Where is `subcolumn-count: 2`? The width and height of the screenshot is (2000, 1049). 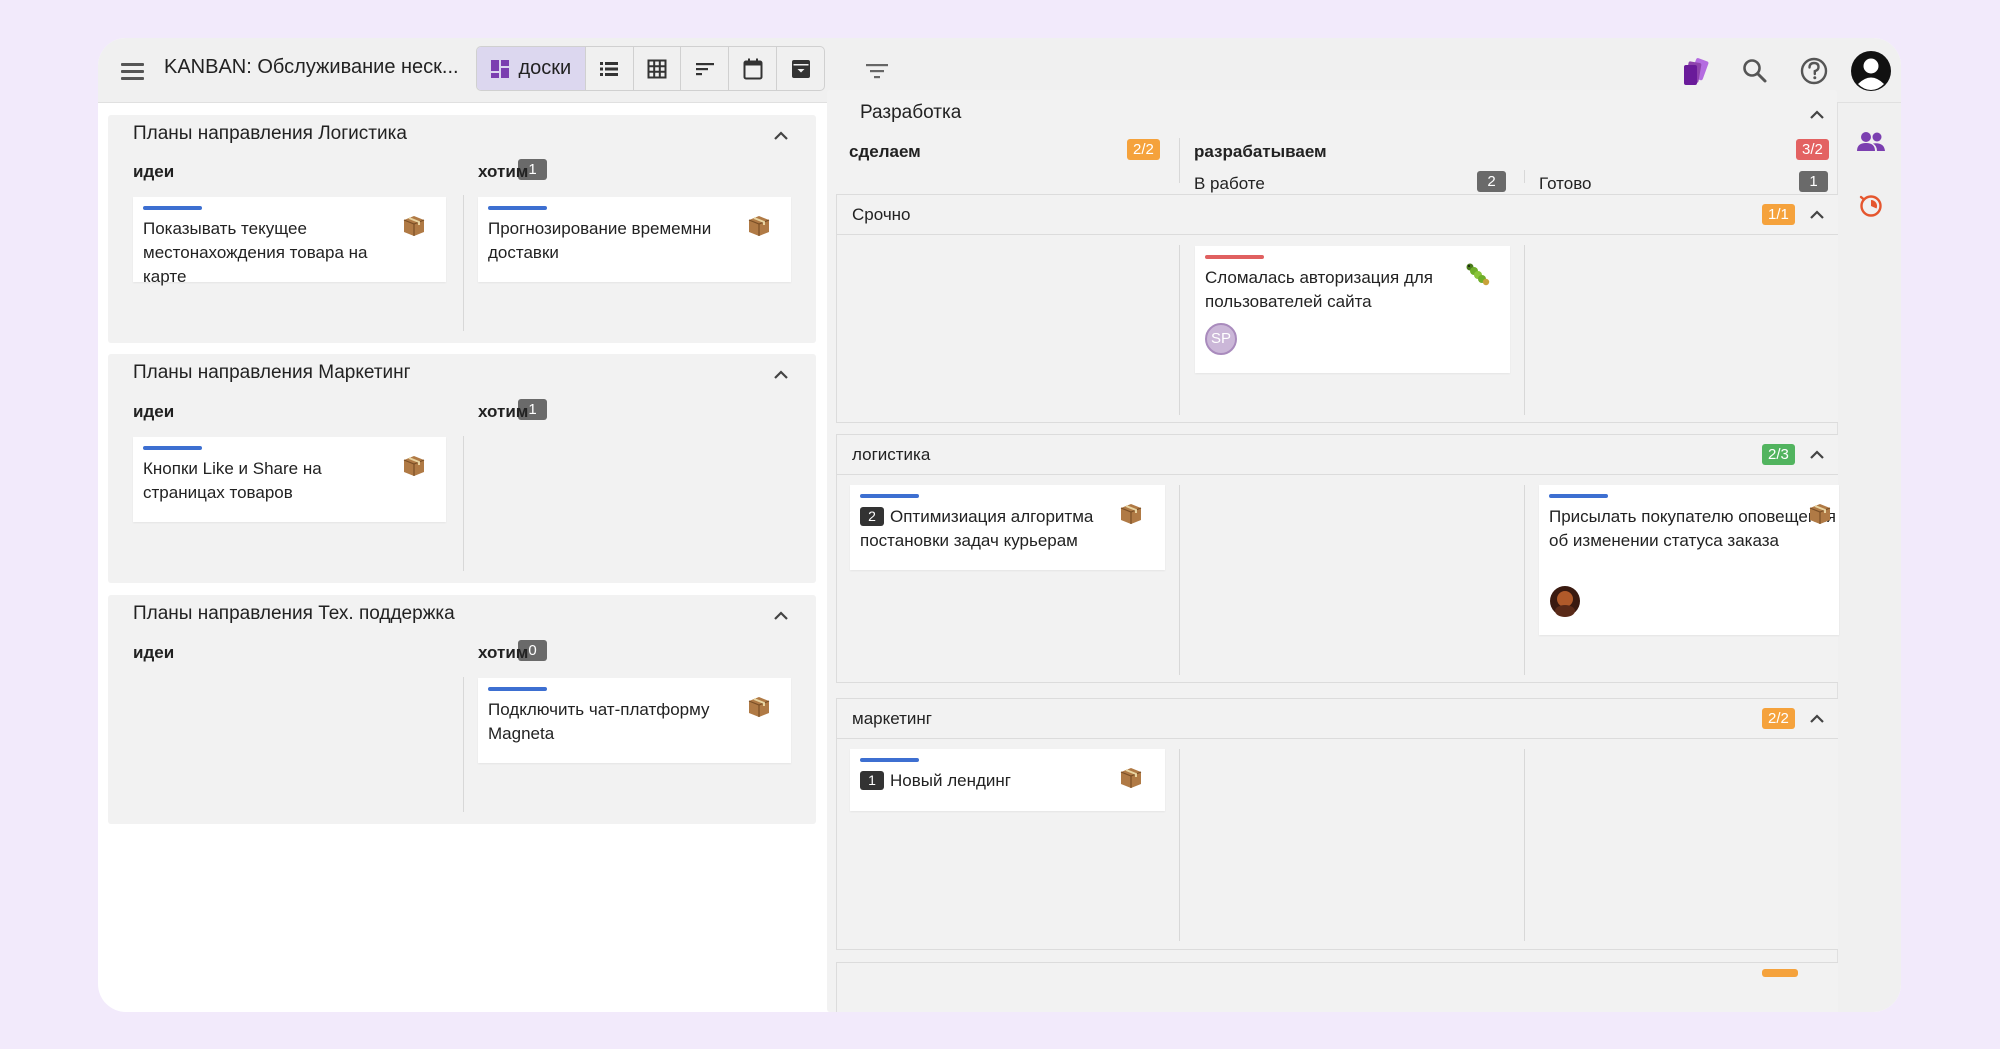
subcolumn-count: 2 is located at coordinates (1491, 181).